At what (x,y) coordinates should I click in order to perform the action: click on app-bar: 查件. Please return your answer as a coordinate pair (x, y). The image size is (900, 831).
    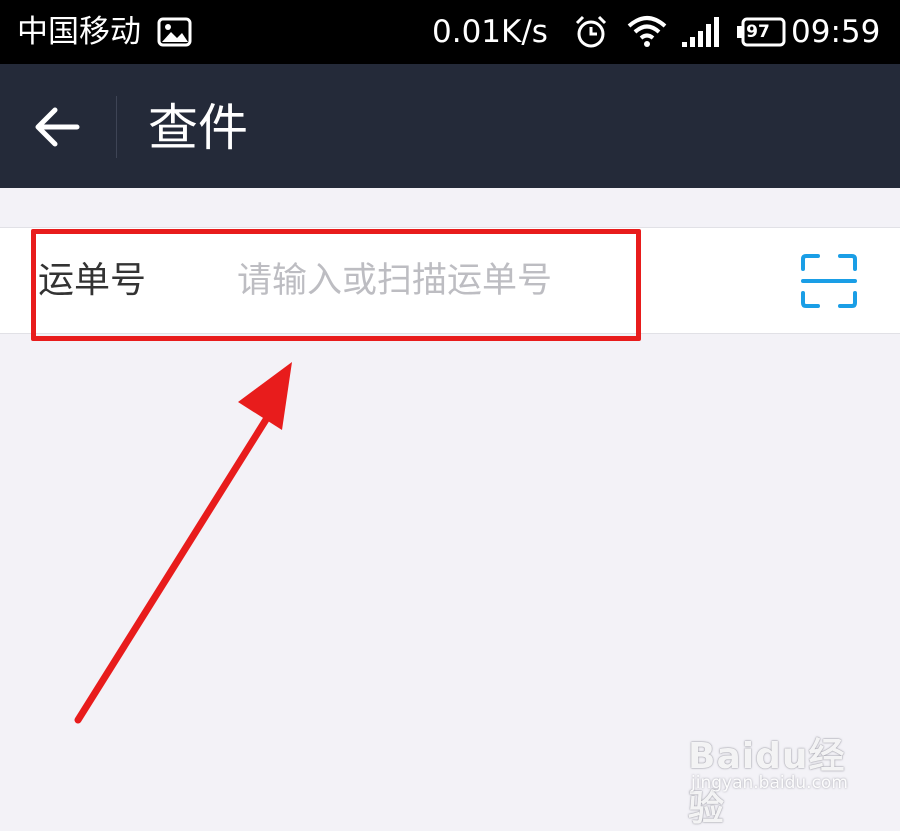
    Looking at the image, I should click on (450, 126).